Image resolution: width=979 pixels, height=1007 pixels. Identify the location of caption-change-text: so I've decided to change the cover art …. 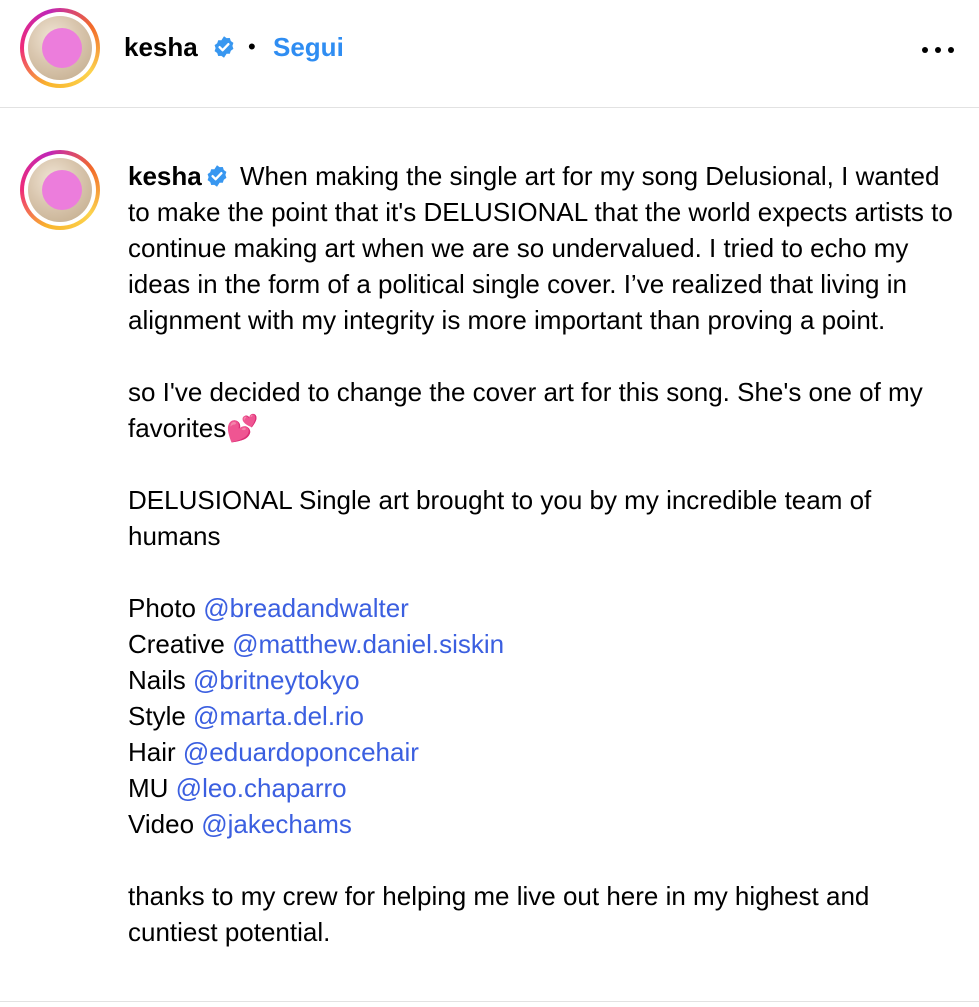
(525, 410).